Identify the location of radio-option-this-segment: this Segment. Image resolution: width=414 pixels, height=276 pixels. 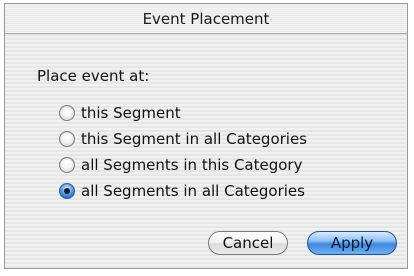
(183, 113).